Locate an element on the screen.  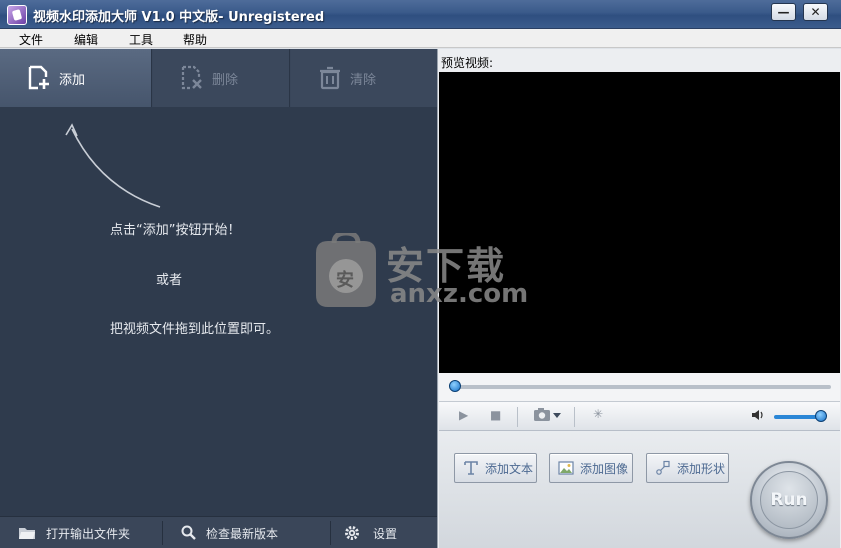
pointer-arrow-icon is located at coordinates (113, 165).